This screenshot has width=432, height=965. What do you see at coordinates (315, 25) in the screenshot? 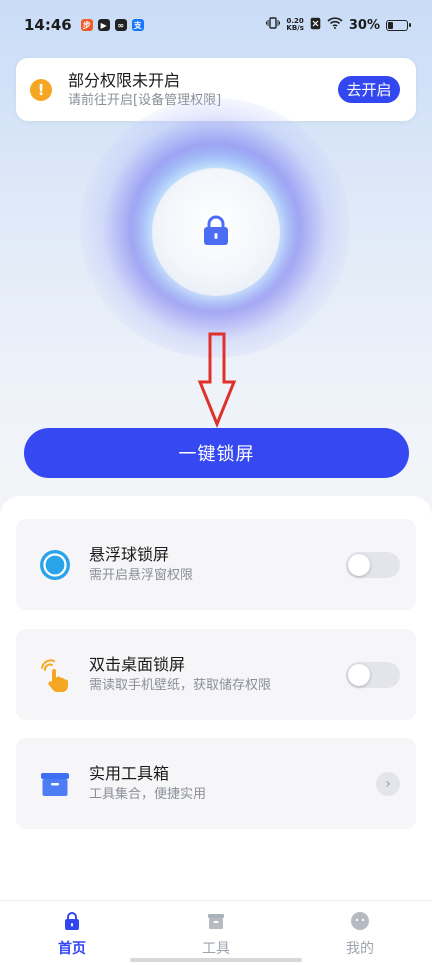
I see `sim-off-icon` at bounding box center [315, 25].